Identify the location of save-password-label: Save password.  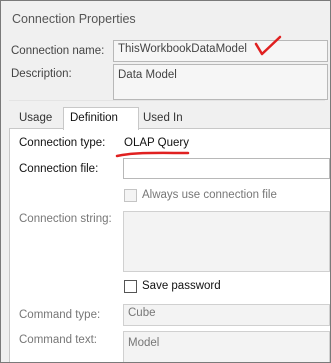
(181, 286).